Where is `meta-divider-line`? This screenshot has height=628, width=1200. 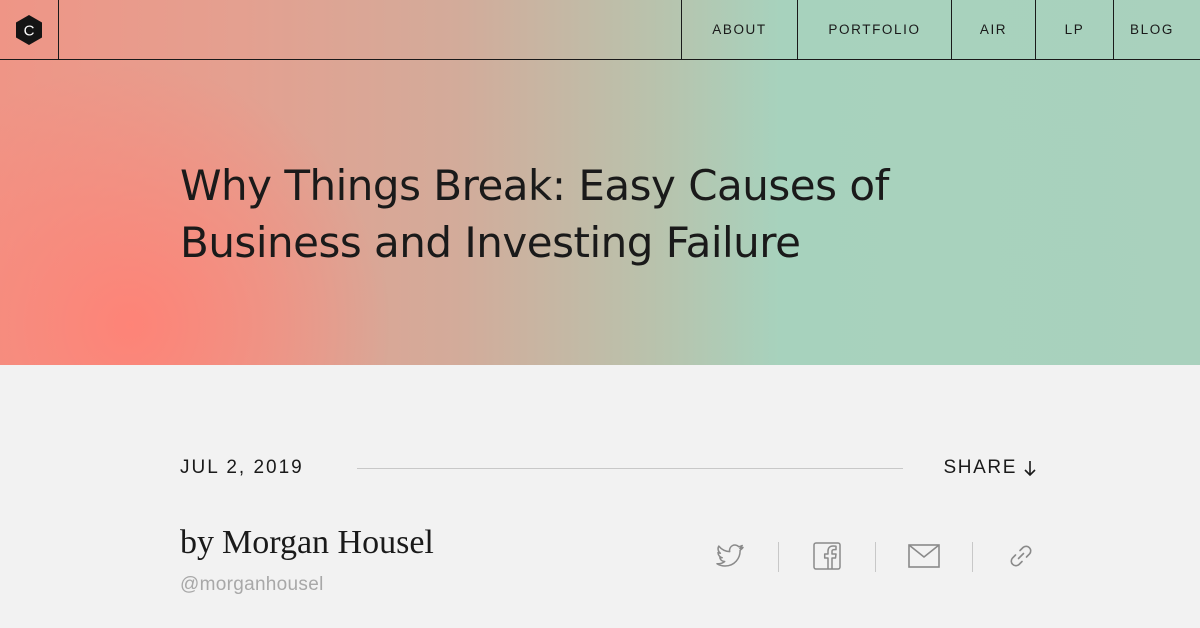
meta-divider-line is located at coordinates (630, 468).